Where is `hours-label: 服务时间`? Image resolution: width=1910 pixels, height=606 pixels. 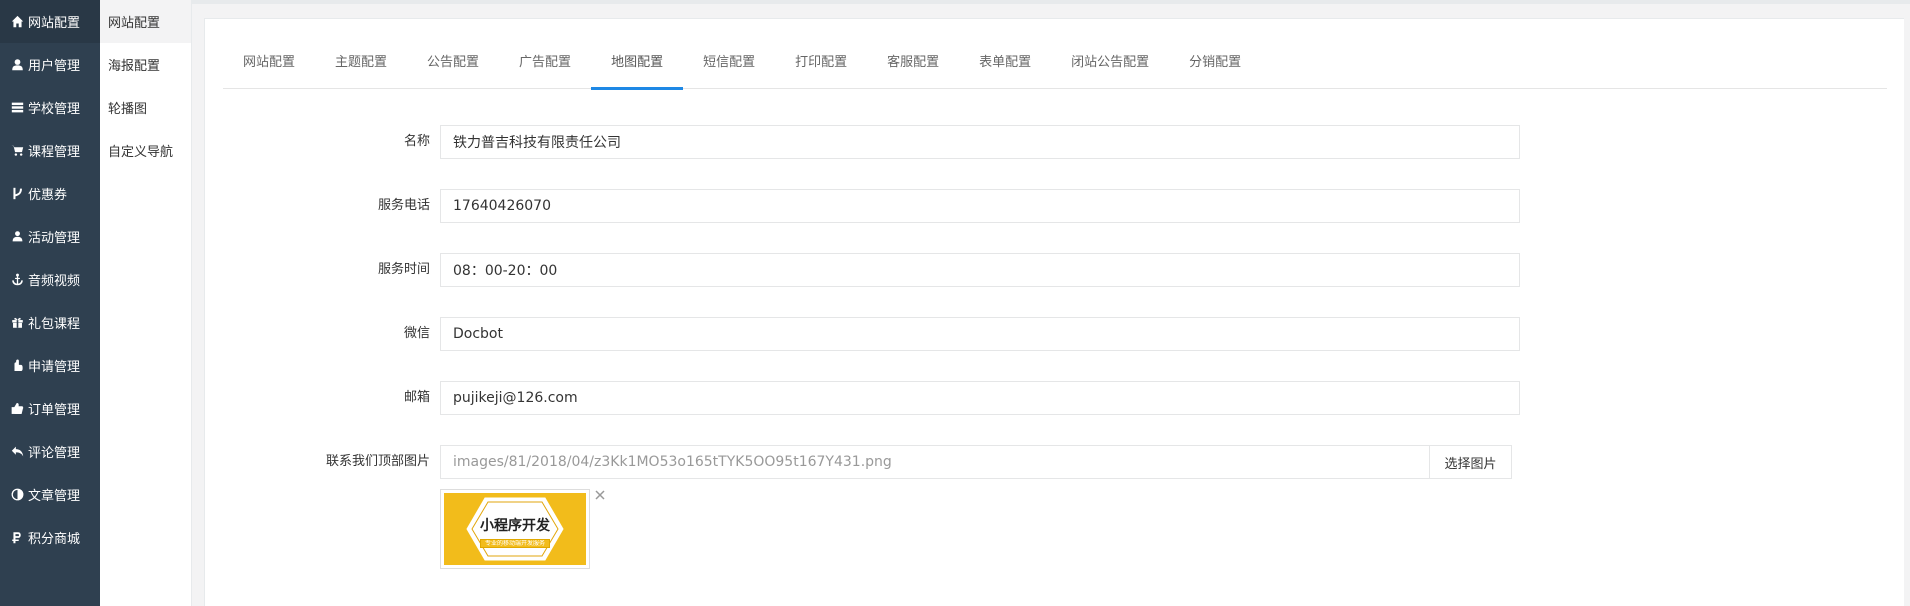
hours-label: 服务时间 is located at coordinates (403, 269).